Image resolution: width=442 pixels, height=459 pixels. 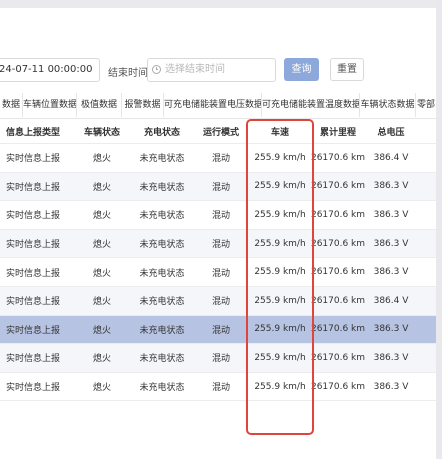 I want to click on tab-data: 数据, so click(x=11, y=105).